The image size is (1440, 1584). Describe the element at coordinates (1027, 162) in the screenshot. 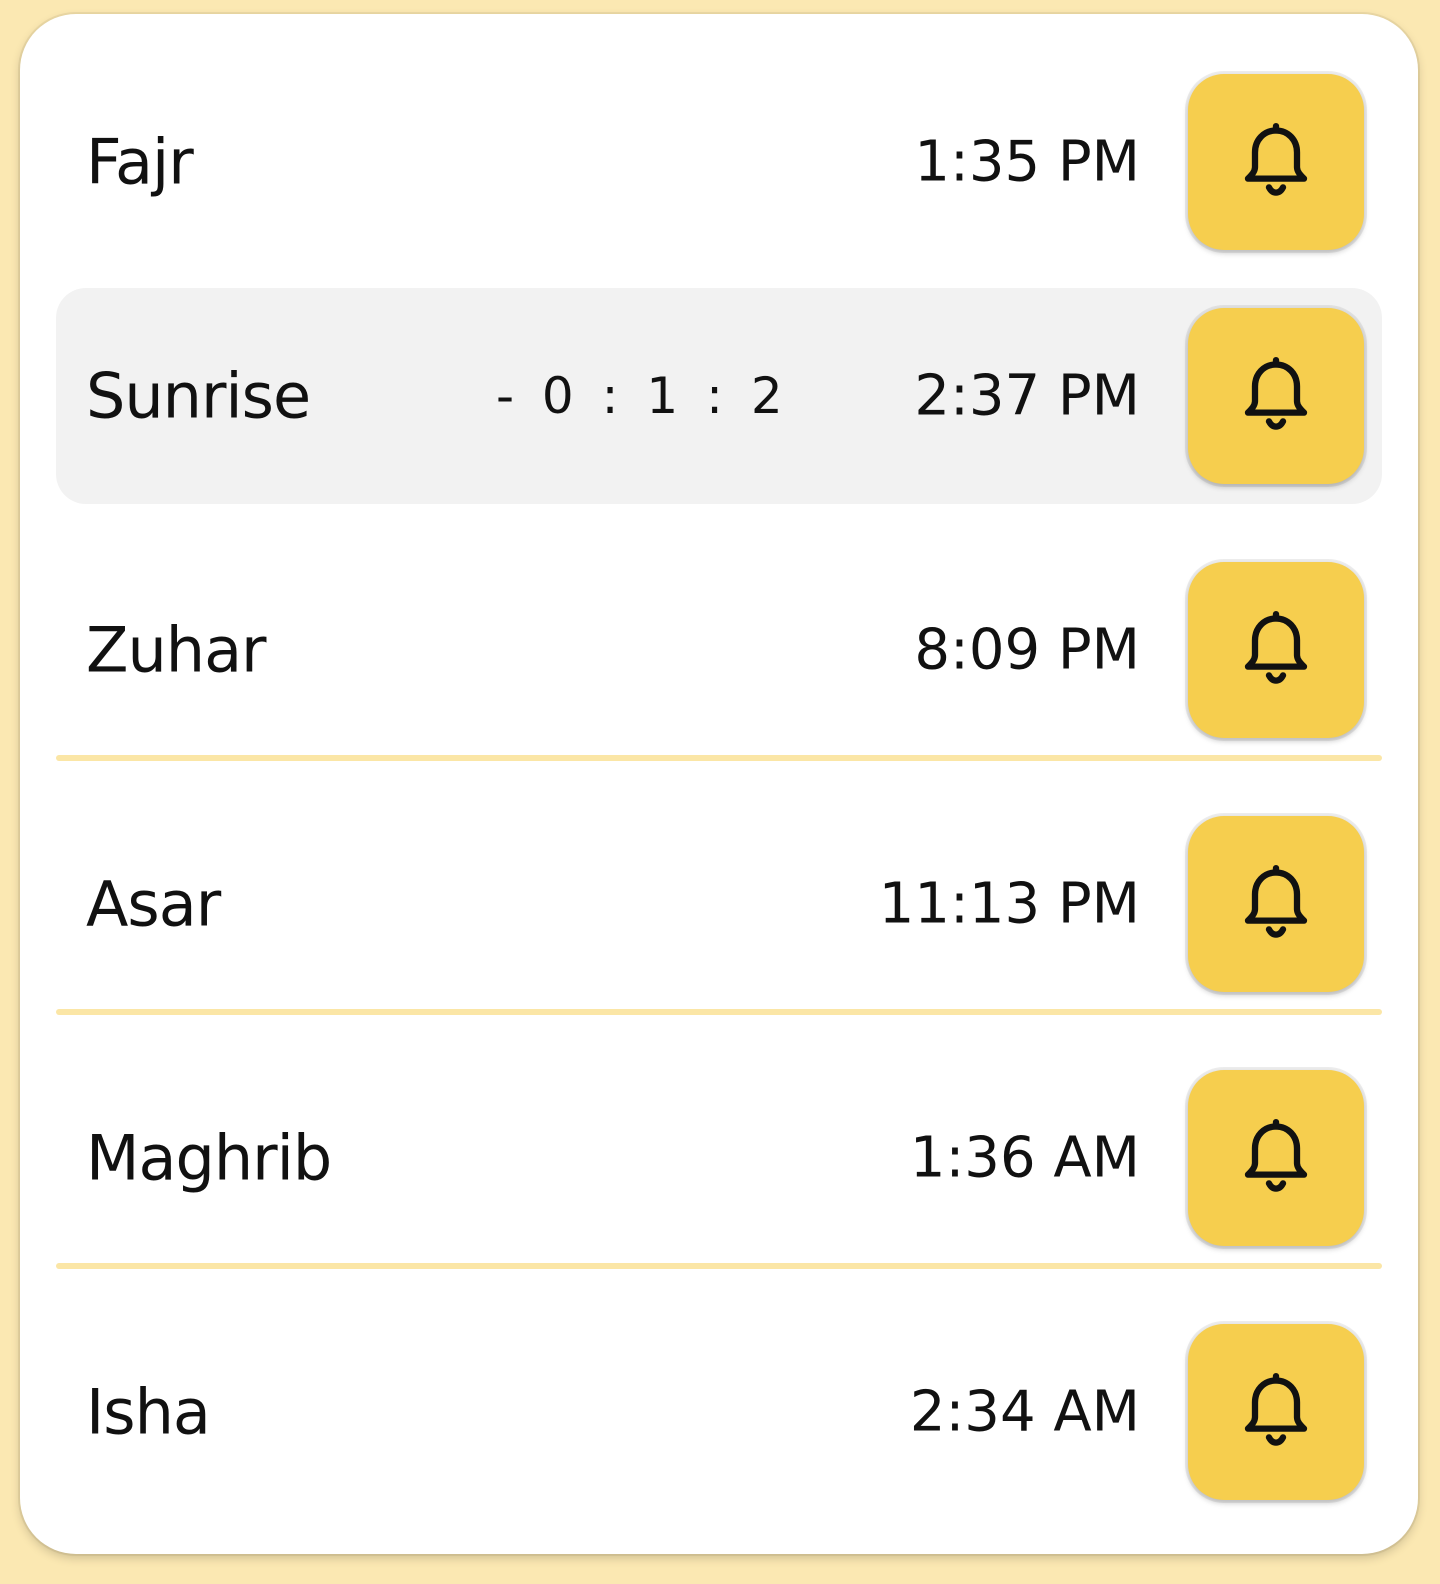

I see `prayer-time: 1:35 PM` at that location.